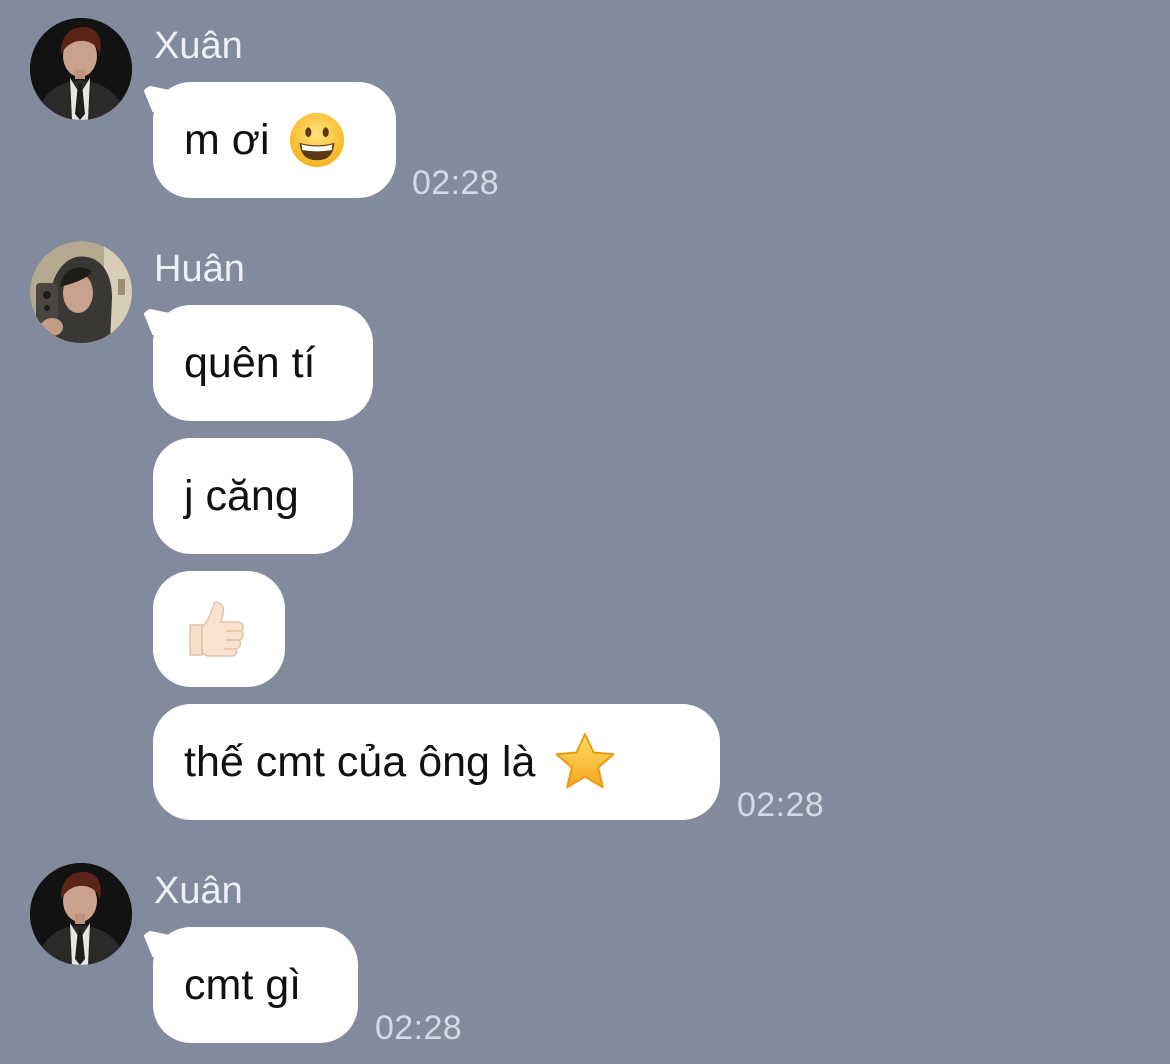  I want to click on message-text: m ơi, so click(227, 139).